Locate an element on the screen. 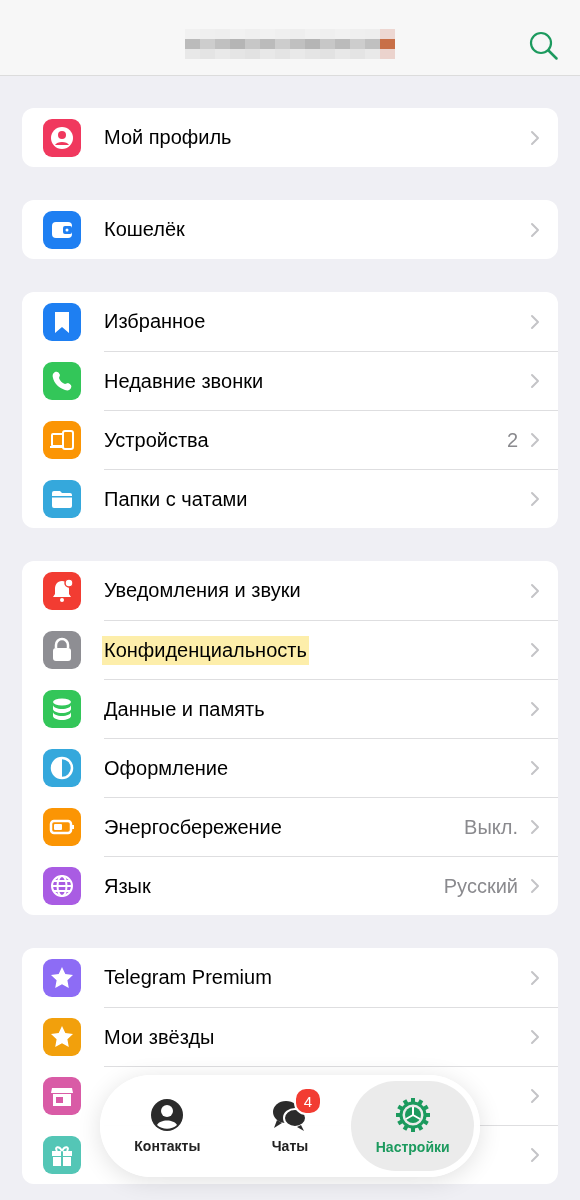 This screenshot has height=1200, width=580. menu-item-label: Кошелёк is located at coordinates (144, 229).